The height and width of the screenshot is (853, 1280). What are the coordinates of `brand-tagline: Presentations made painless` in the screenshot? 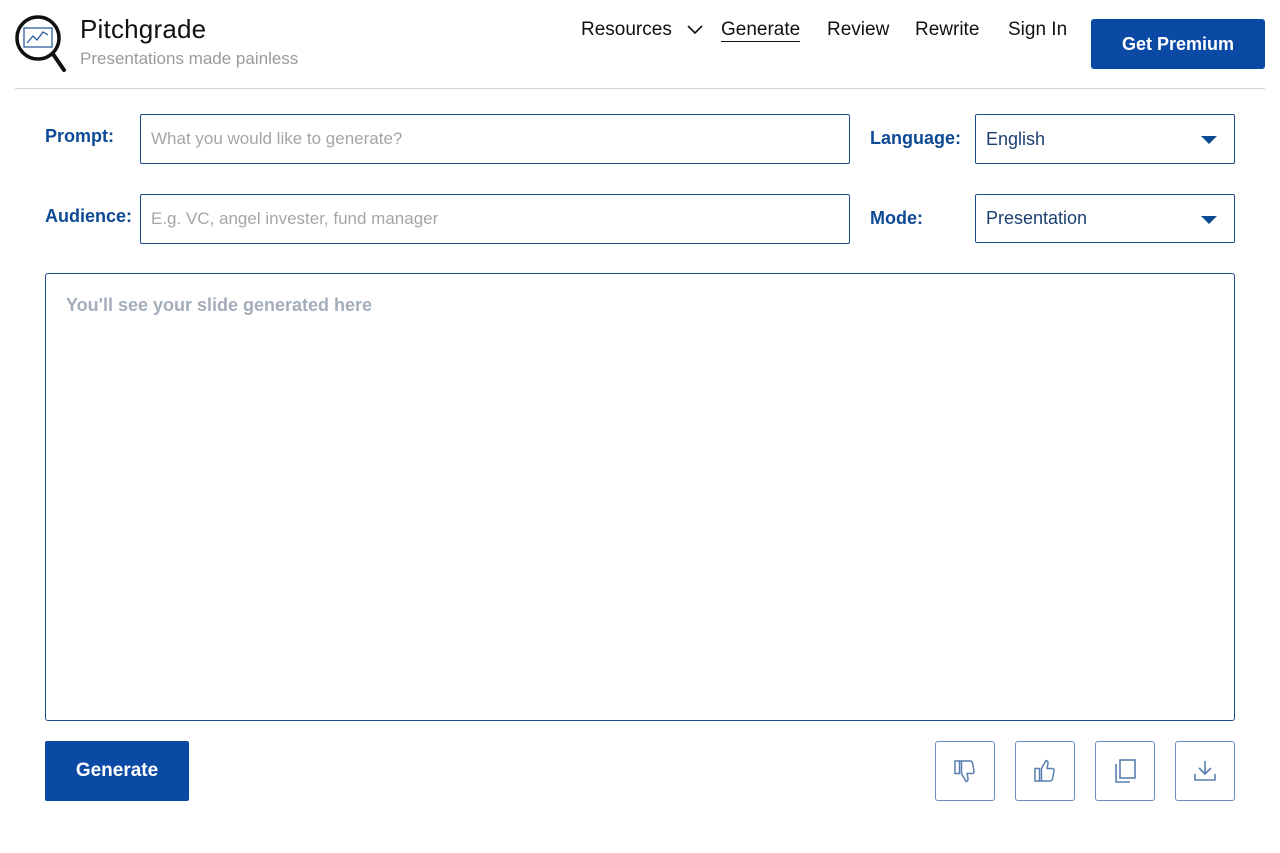 It's located at (189, 58).